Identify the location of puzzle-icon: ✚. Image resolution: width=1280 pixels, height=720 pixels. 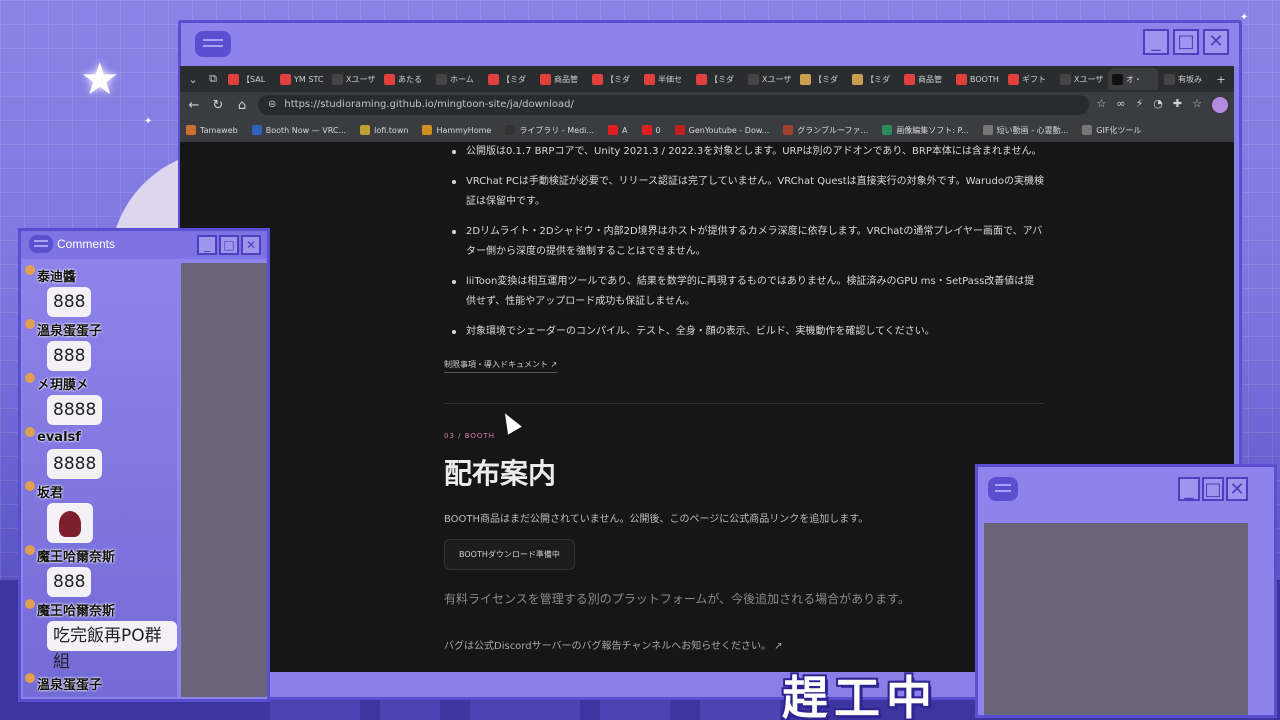
(1177, 105).